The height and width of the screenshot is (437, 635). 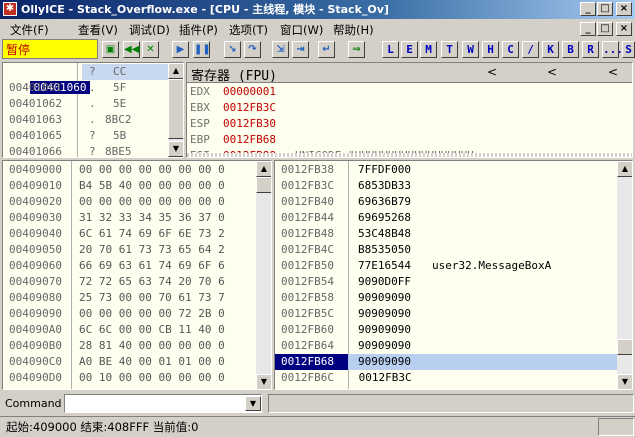 What do you see at coordinates (307, 202) in the screenshot?
I see `stack-address: 0012FB40` at bounding box center [307, 202].